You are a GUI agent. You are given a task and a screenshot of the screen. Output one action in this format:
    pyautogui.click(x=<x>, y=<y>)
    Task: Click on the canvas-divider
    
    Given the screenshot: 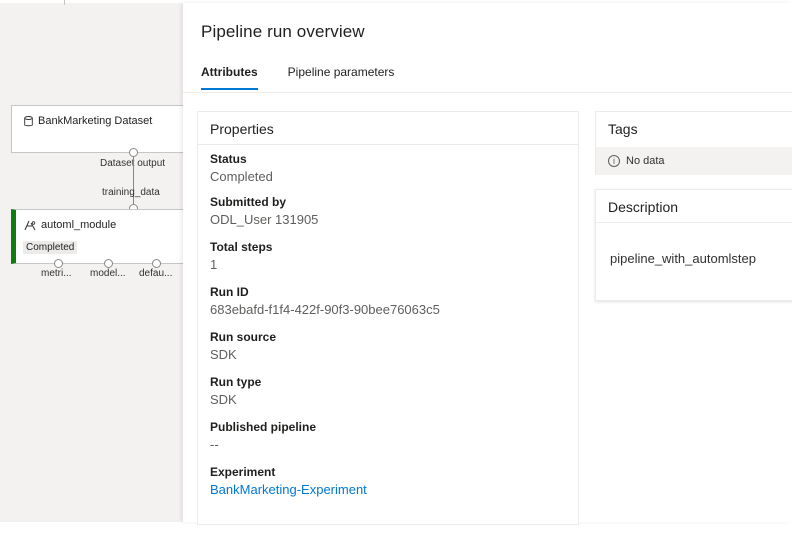 What is the action you would take?
    pyautogui.click(x=64, y=2)
    